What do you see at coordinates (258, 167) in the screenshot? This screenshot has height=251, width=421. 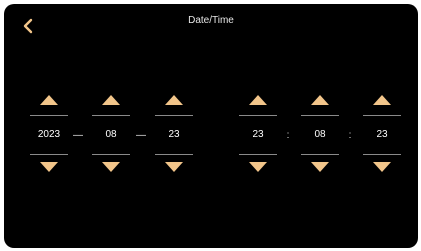 I see `hour-decrement-arrow-icon` at bounding box center [258, 167].